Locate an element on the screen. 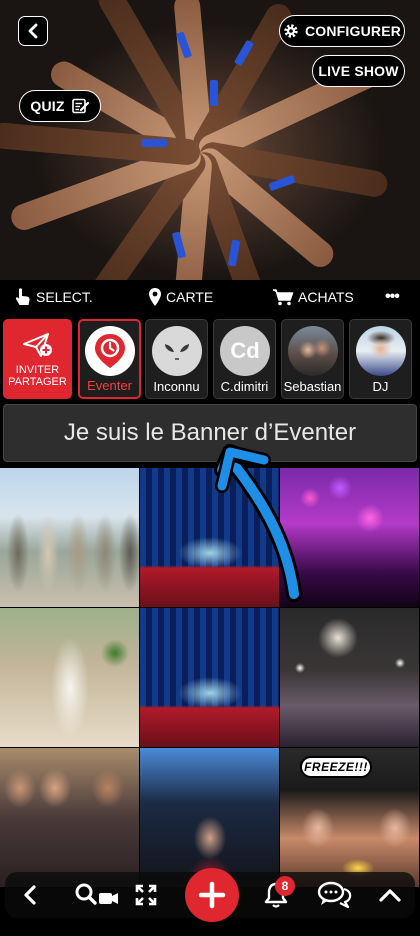 This screenshot has width=420, height=936. quiz-button: QUIZ is located at coordinates (60, 106).